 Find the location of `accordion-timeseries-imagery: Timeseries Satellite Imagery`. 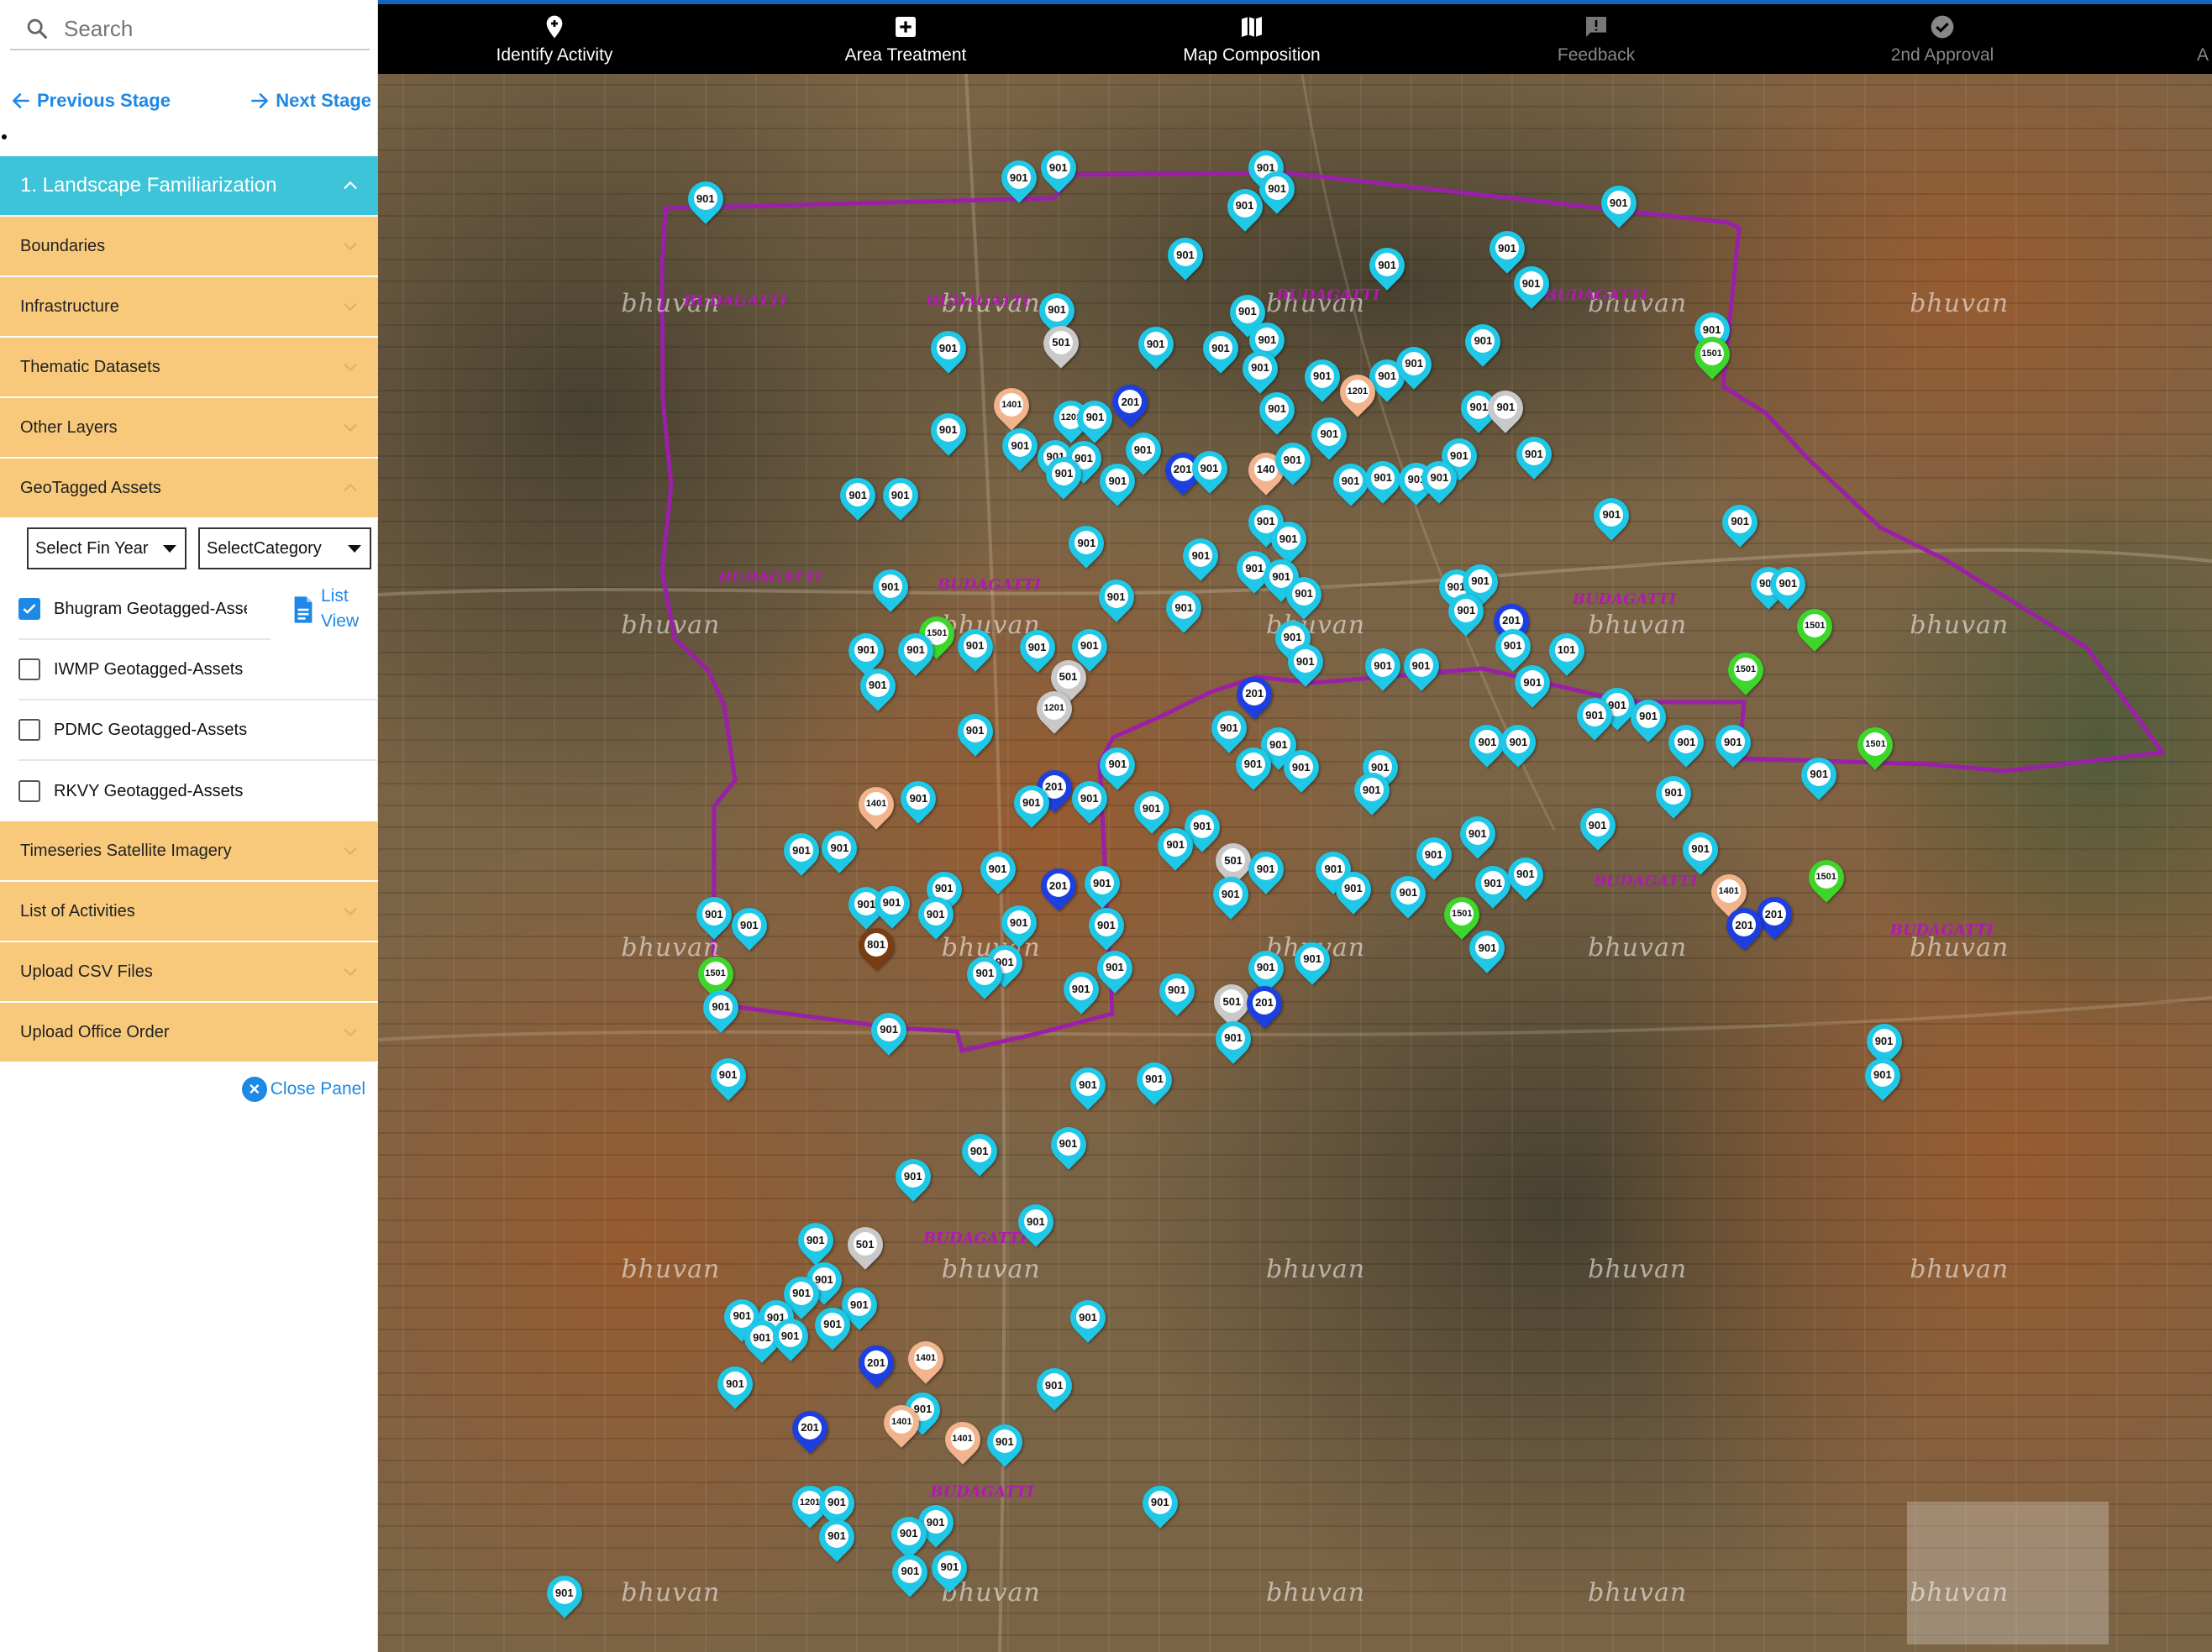

accordion-timeseries-imagery: Timeseries Satellite Imagery is located at coordinates (189, 851).